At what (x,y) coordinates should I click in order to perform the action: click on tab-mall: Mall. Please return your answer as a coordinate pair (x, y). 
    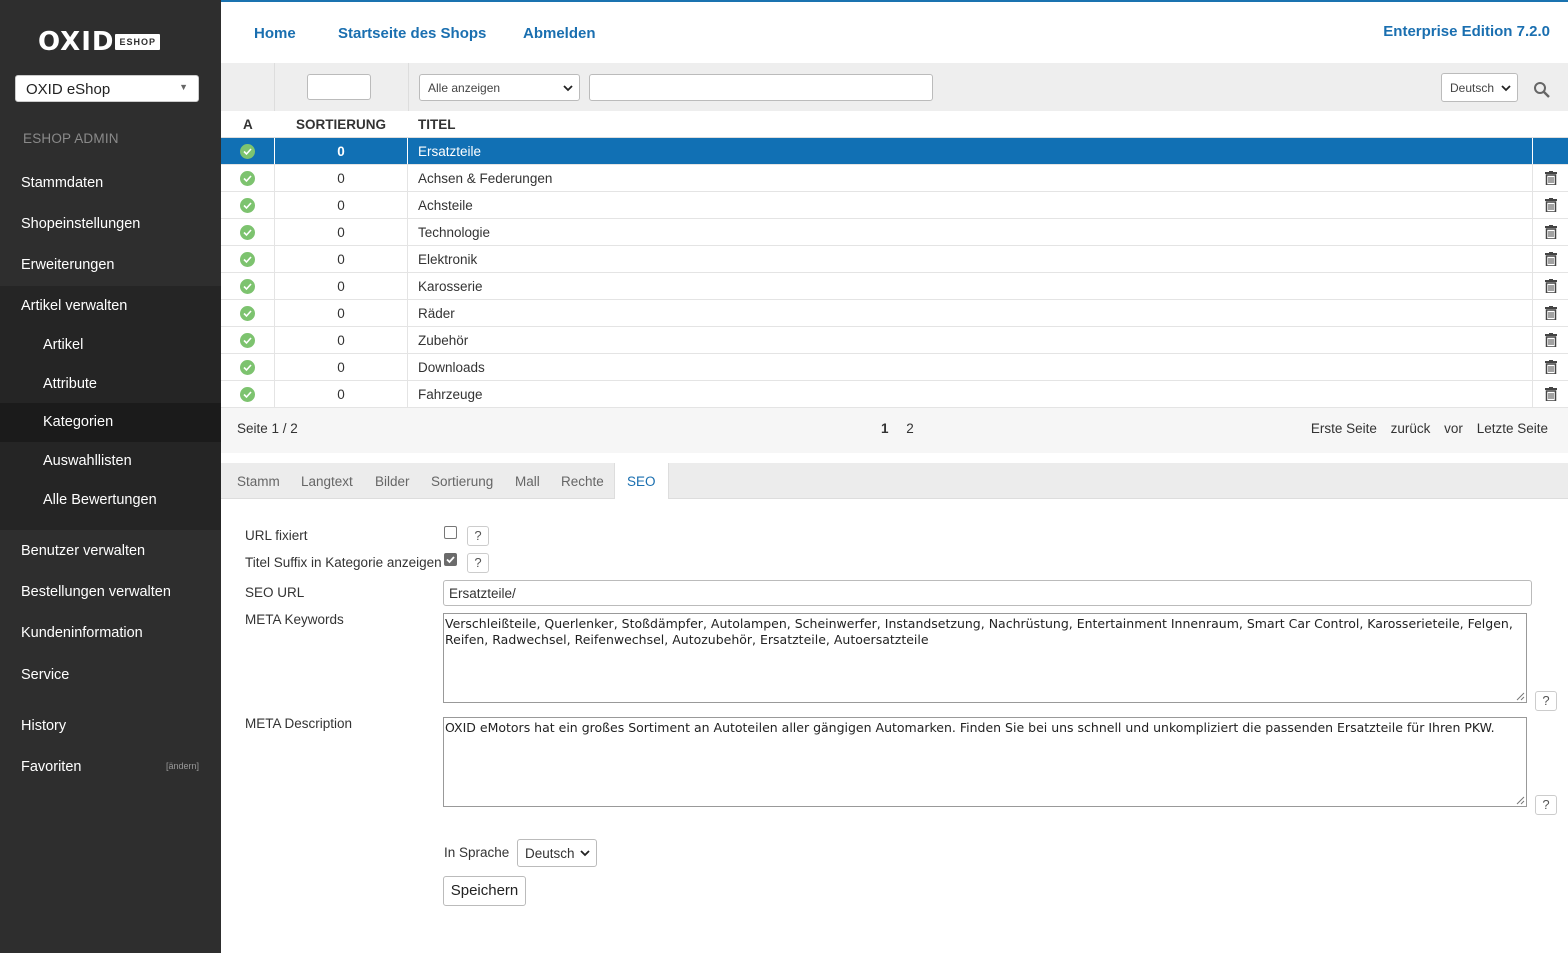
    Looking at the image, I should click on (527, 481).